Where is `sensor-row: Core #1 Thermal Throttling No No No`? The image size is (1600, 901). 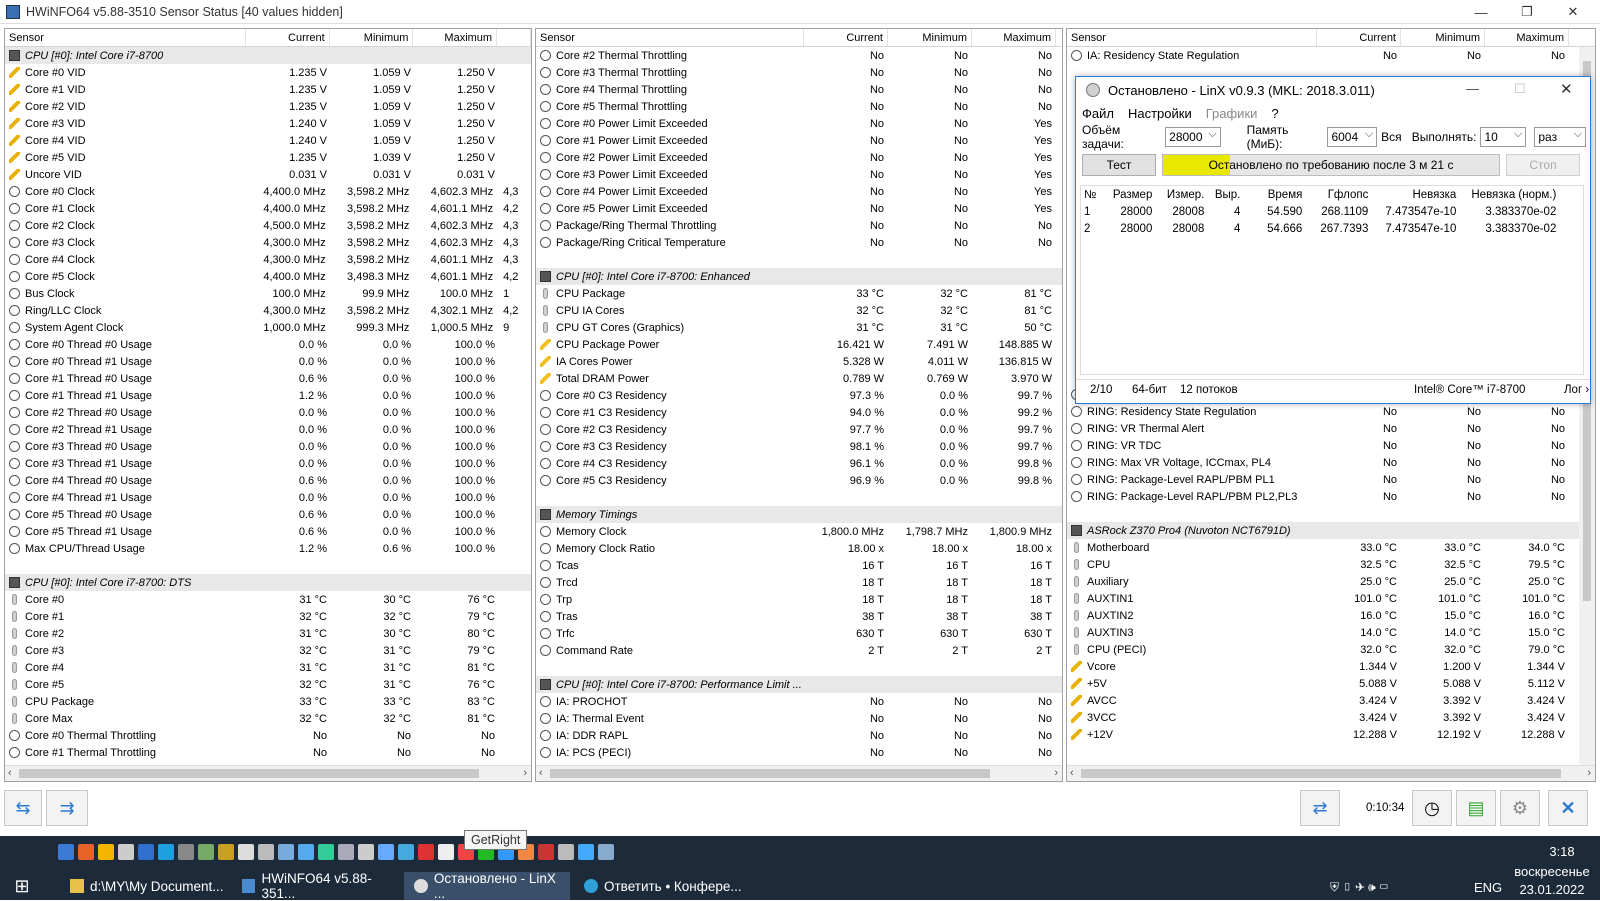
sensor-row: Core #1 Thermal Throttling No No No is located at coordinates (268, 752).